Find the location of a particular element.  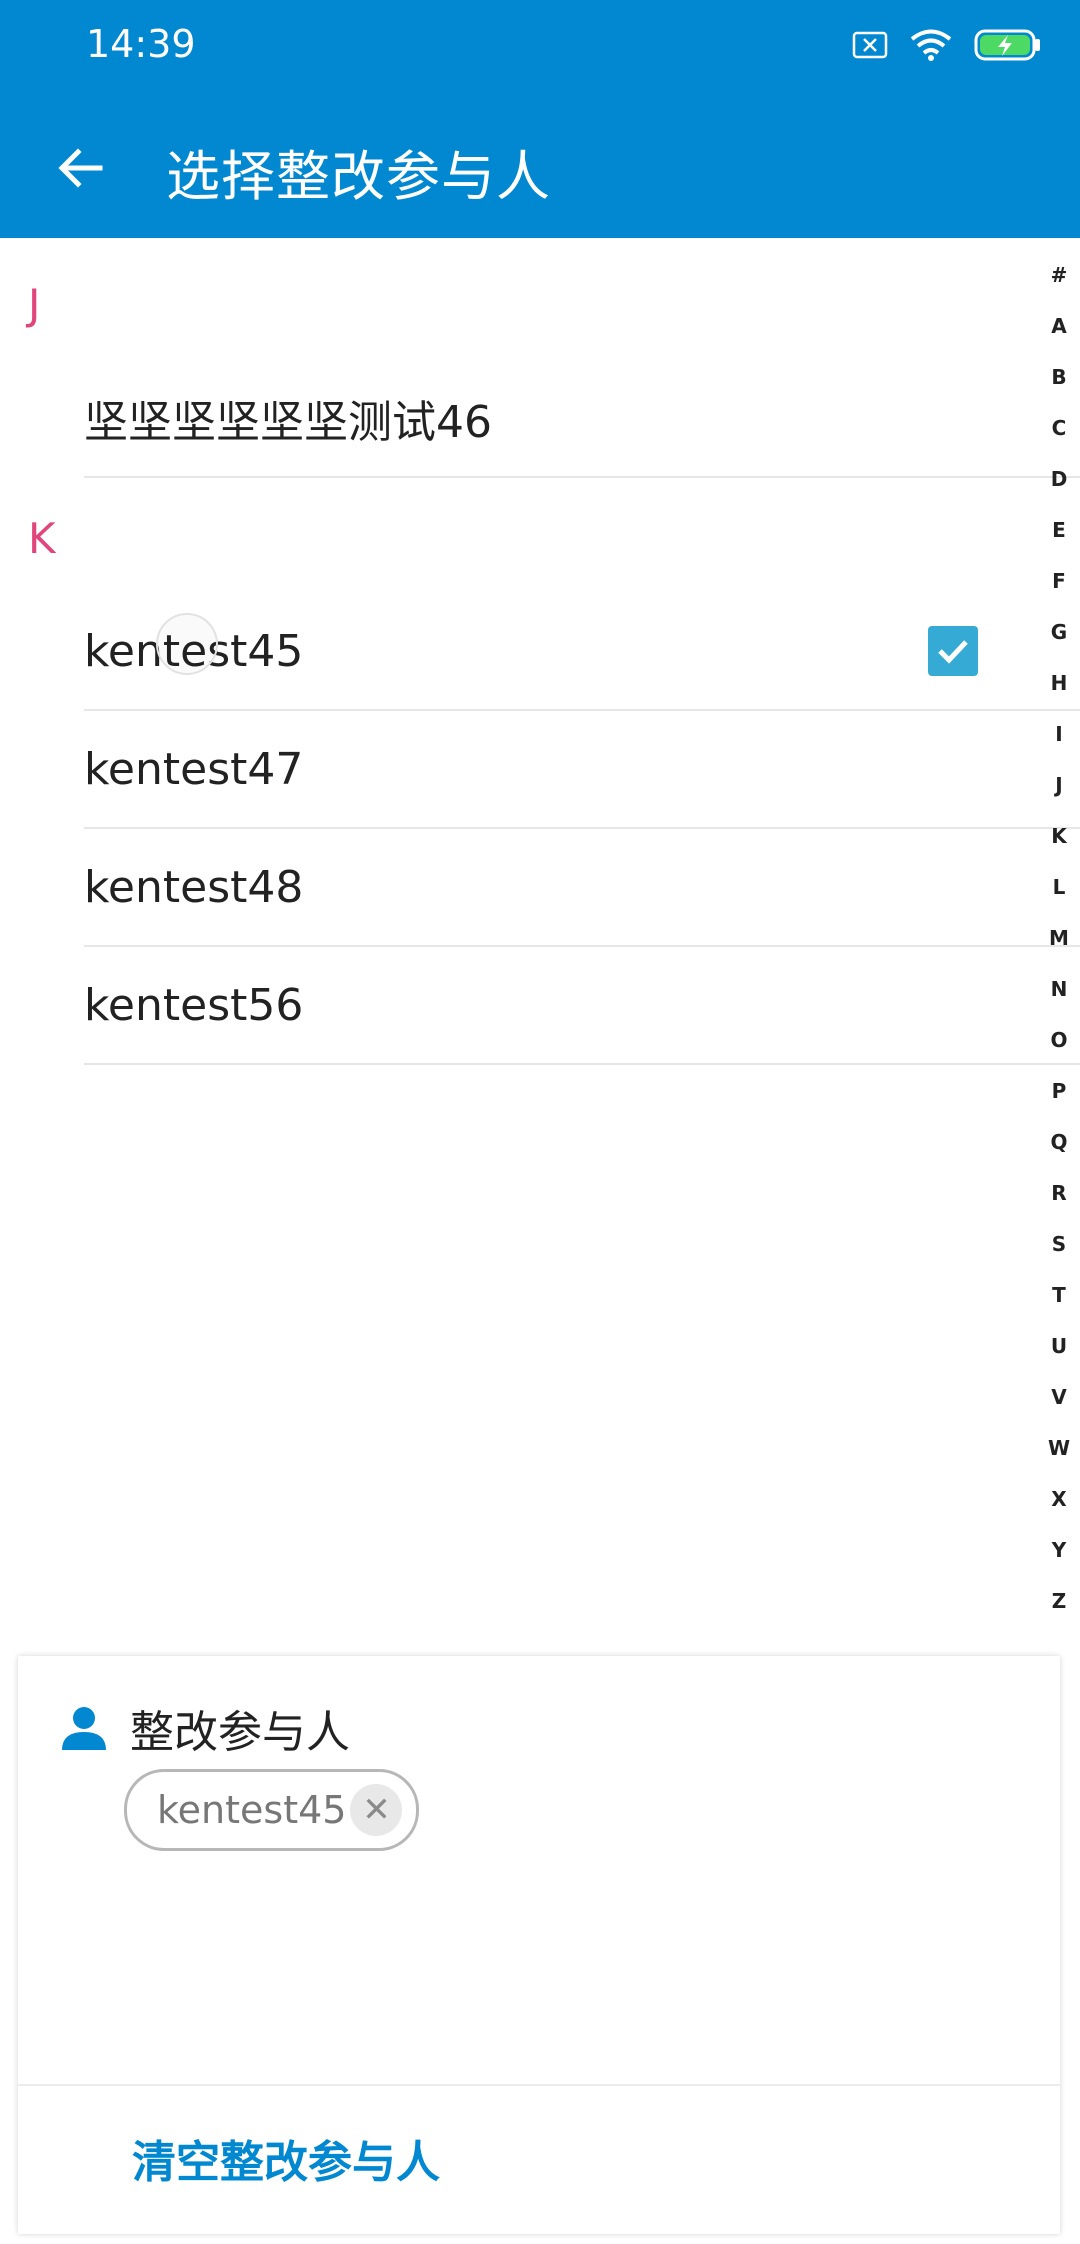

divider is located at coordinates (539, 2085).